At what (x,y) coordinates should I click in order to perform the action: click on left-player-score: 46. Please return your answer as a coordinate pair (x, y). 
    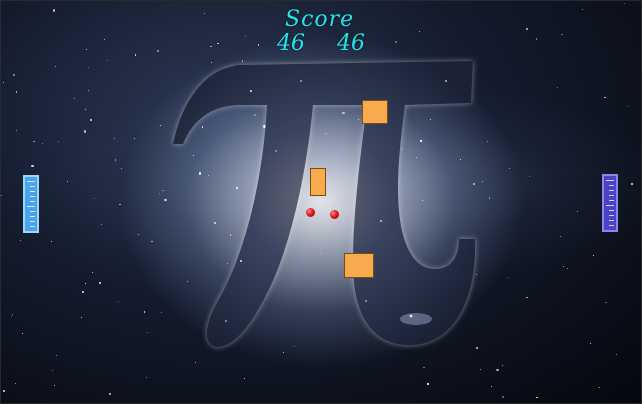
    Looking at the image, I should click on (291, 43).